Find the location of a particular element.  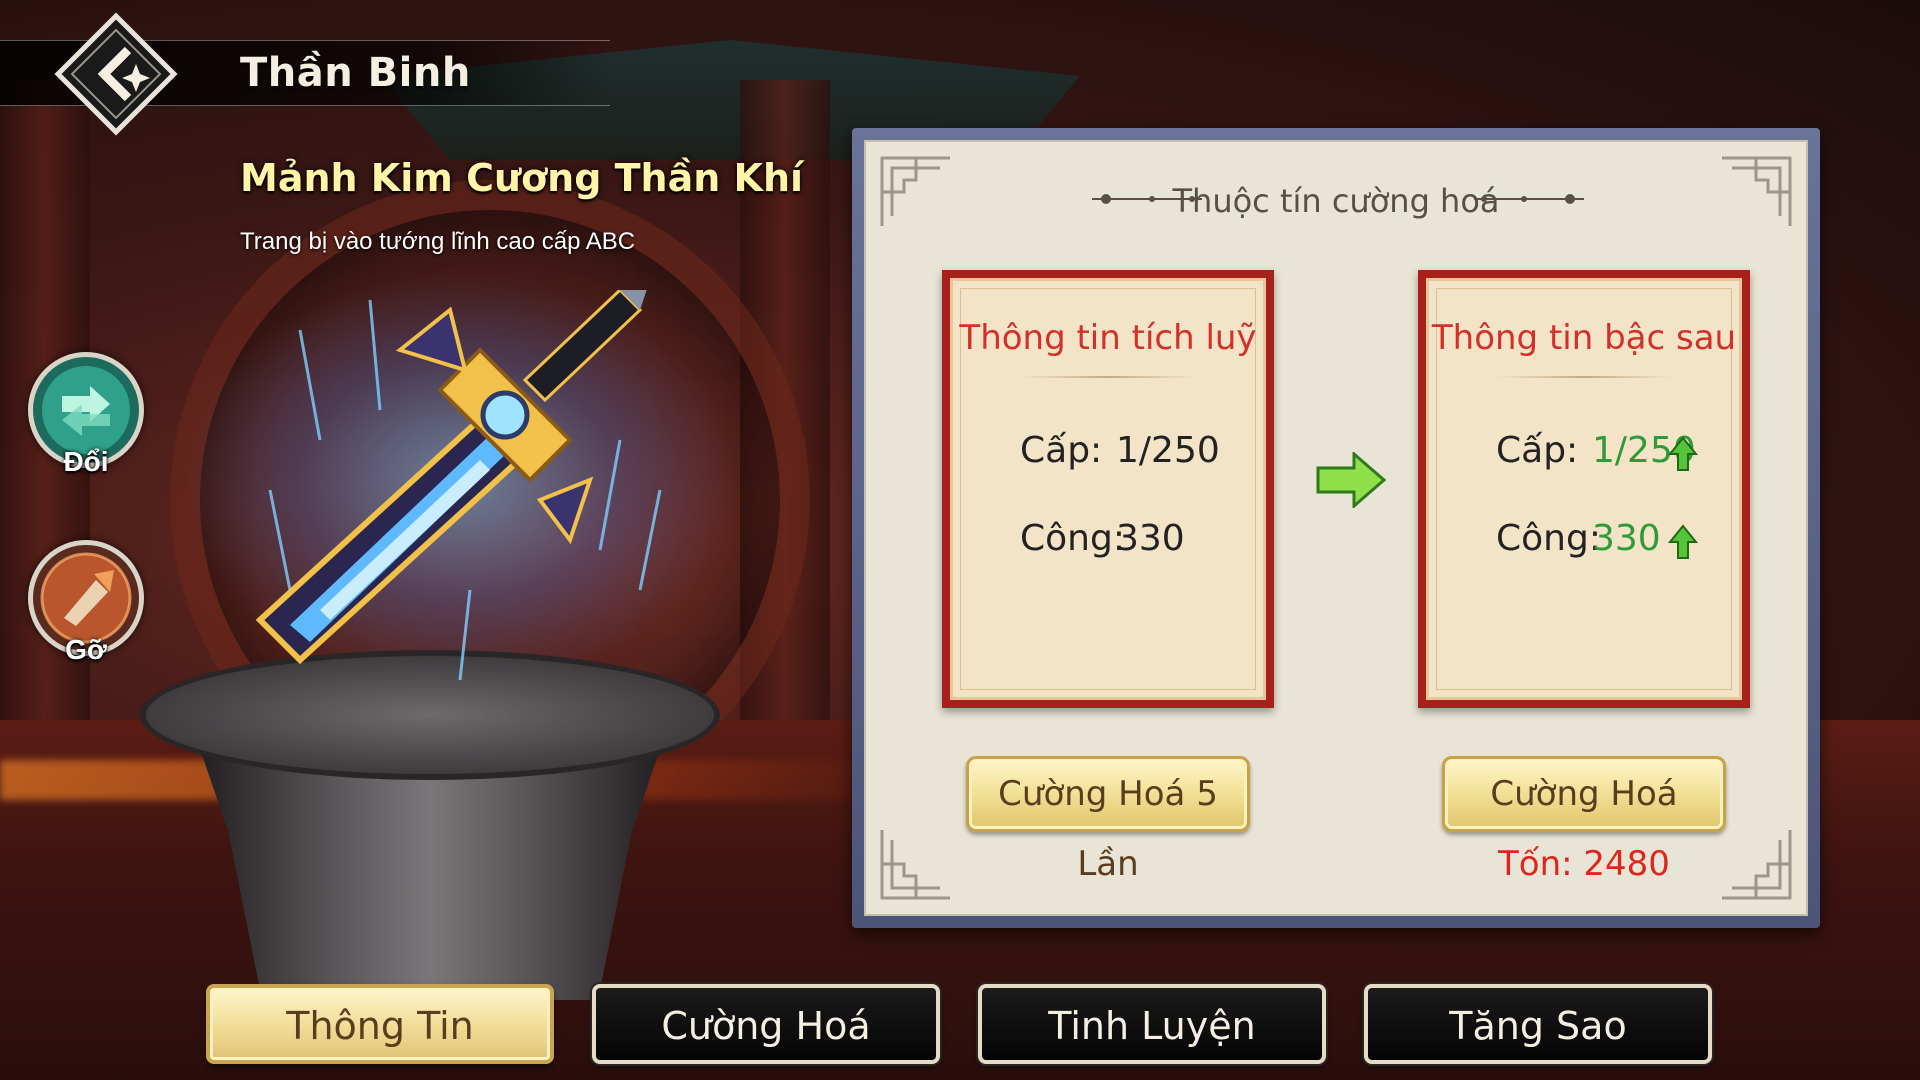

next-attack-row: Công: 330 is located at coordinates (1604, 543).